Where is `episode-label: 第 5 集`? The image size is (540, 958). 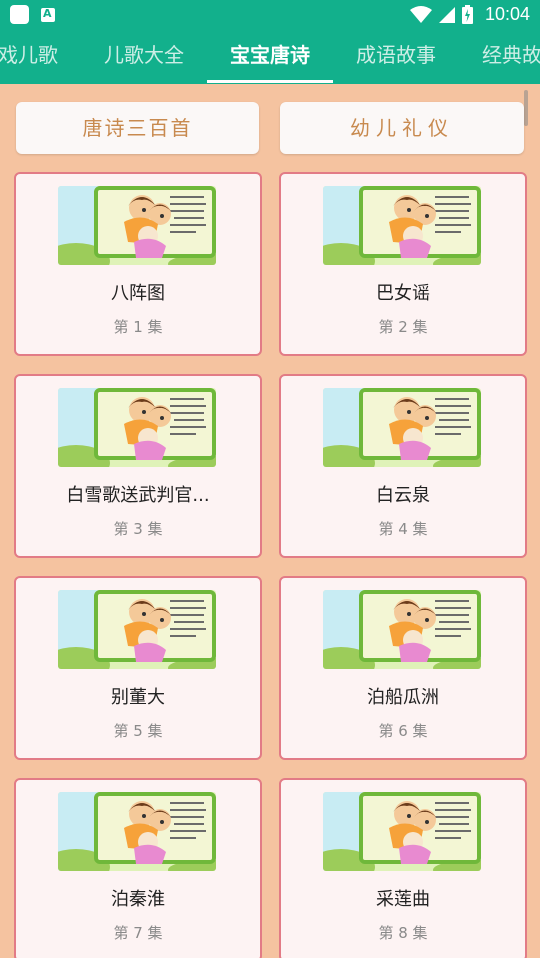 episode-label: 第 5 集 is located at coordinates (138, 731).